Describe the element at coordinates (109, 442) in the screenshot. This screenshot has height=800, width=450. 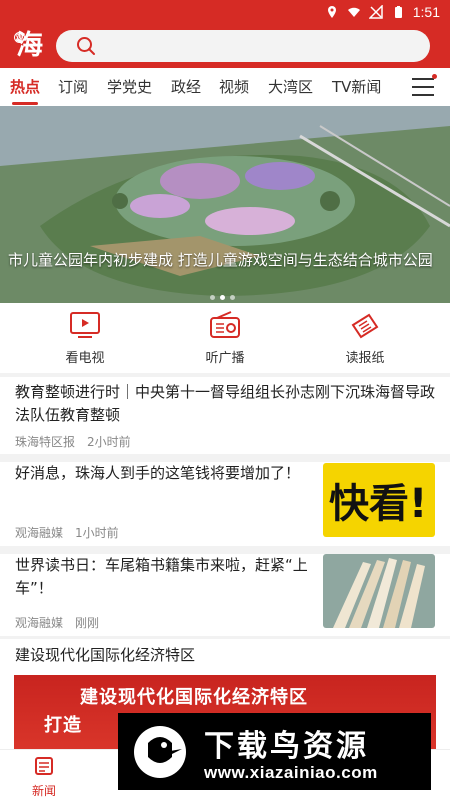
I see `news-time: 2小时前` at that location.